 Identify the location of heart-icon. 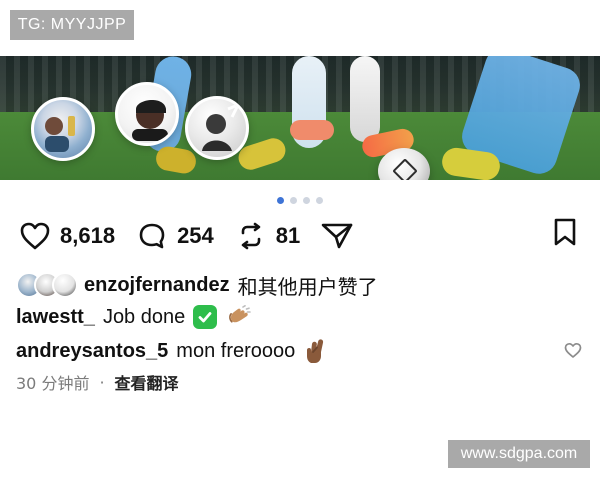
(35, 236).